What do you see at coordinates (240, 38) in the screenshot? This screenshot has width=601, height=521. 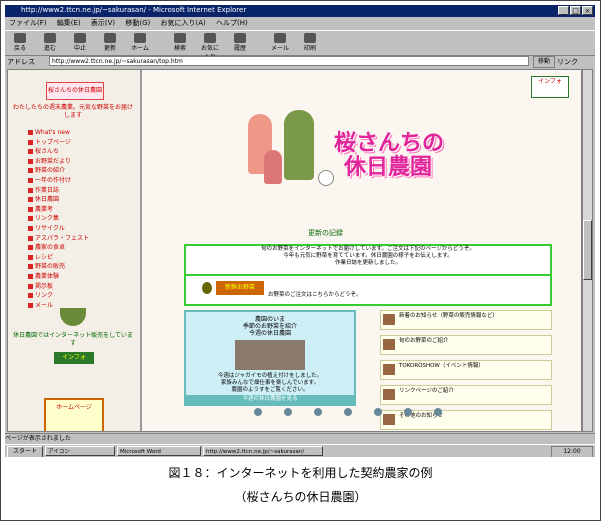 I see `history-icon` at bounding box center [240, 38].